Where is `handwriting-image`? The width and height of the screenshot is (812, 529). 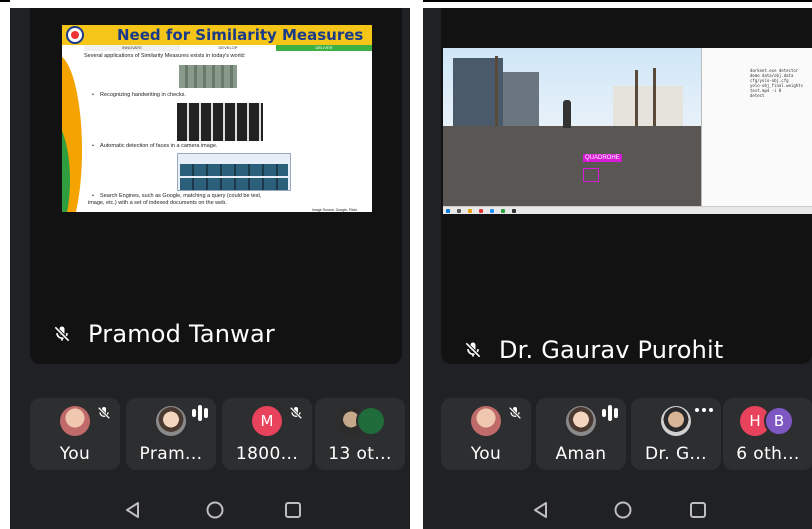
handwriting-image is located at coordinates (208, 76).